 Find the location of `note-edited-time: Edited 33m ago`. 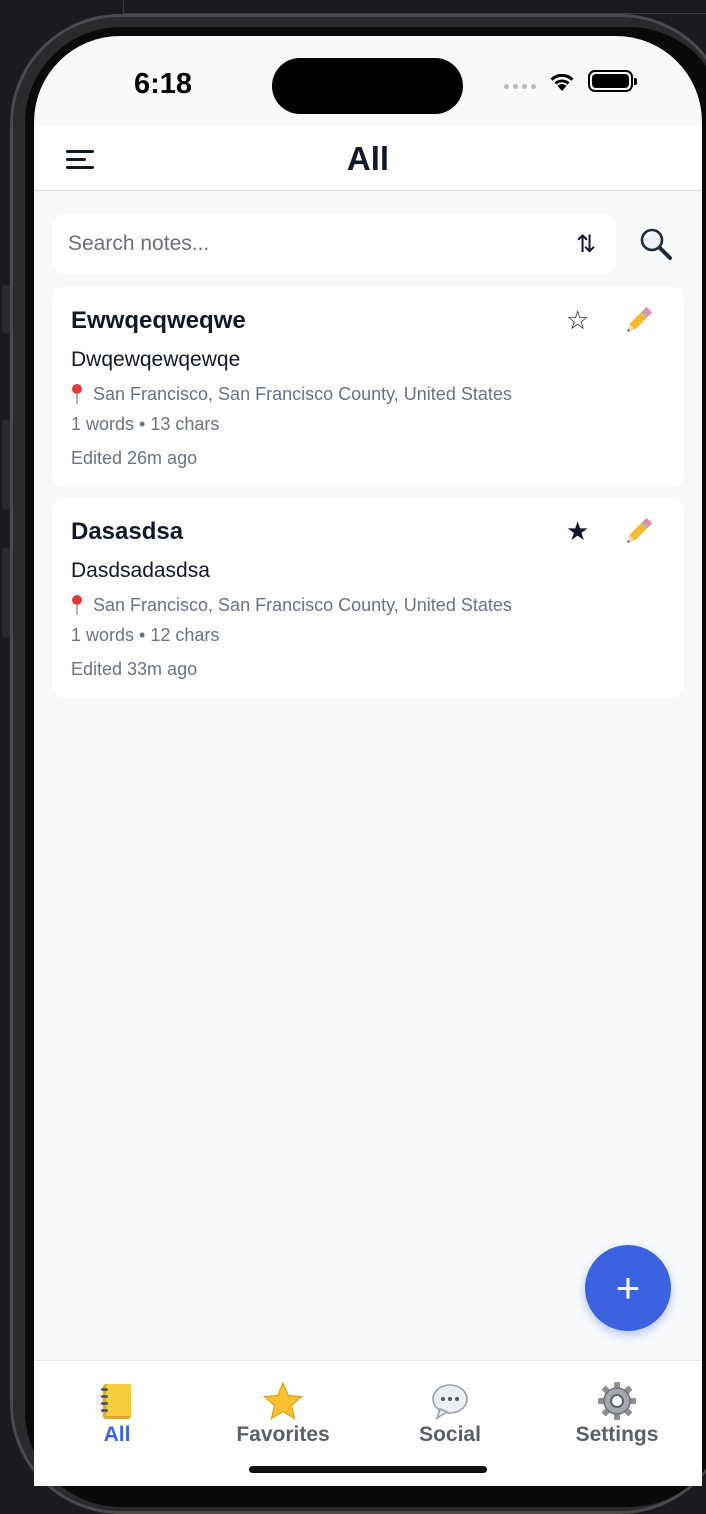

note-edited-time: Edited 33m ago is located at coordinates (134, 669).